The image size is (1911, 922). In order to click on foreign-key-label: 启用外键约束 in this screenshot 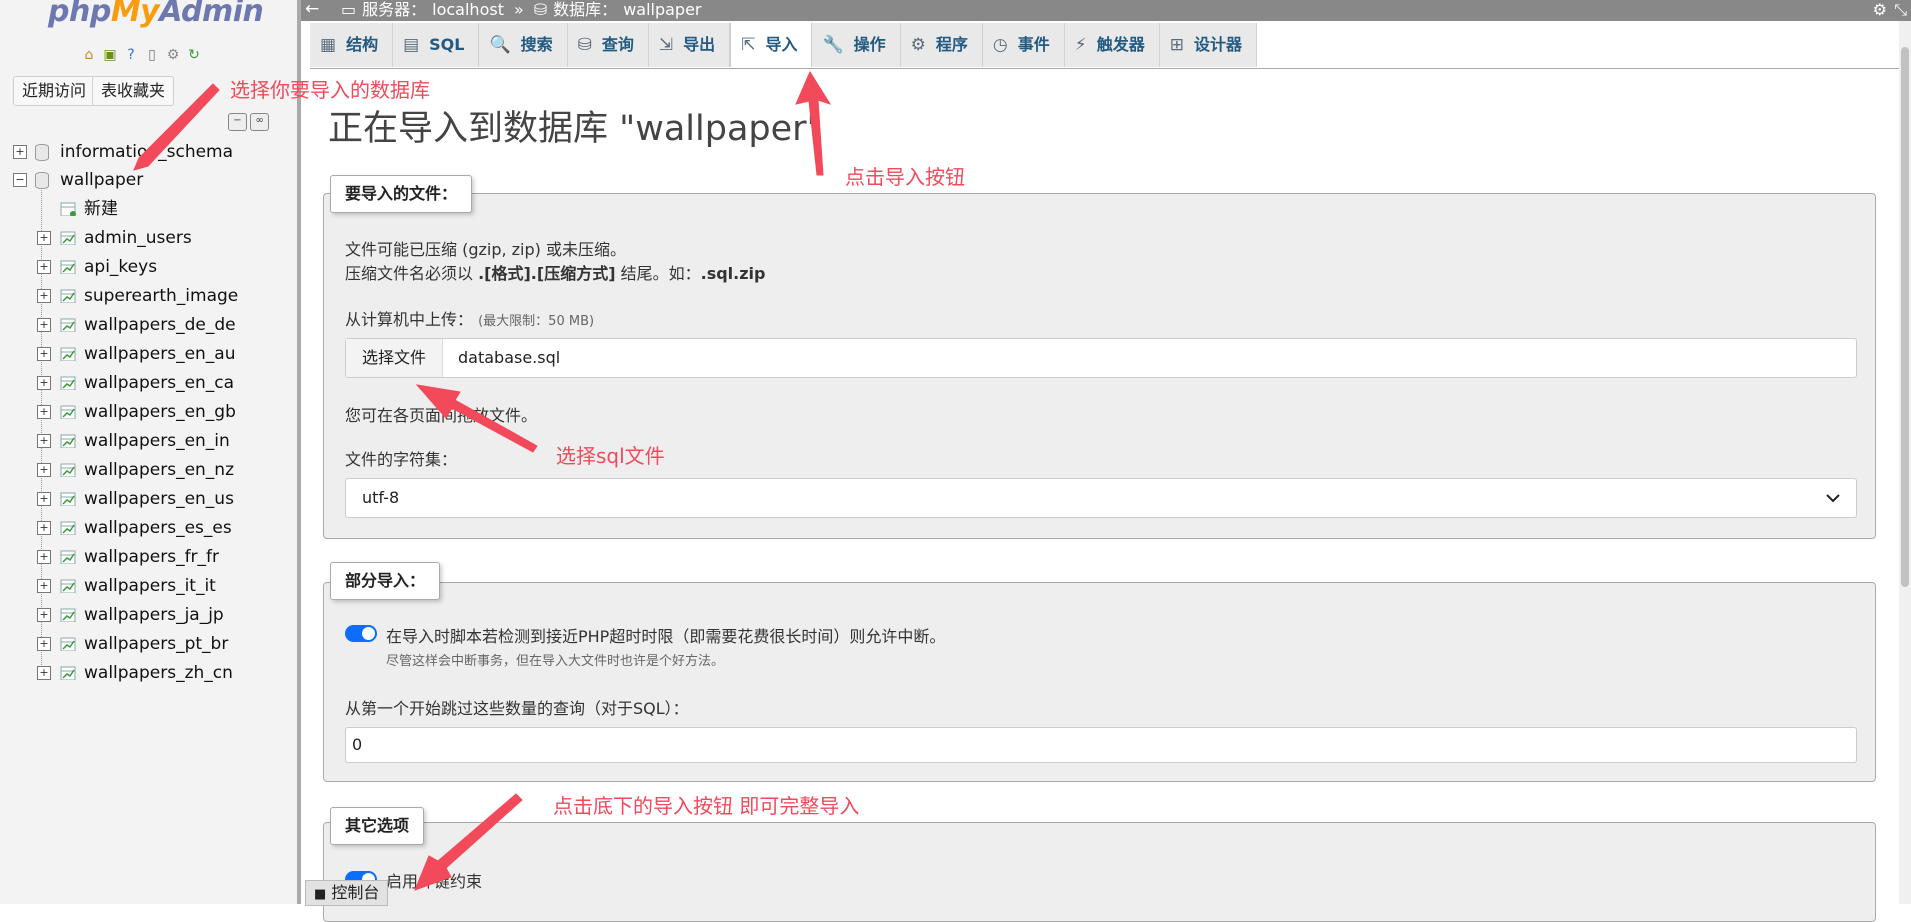, I will do `click(434, 880)`.